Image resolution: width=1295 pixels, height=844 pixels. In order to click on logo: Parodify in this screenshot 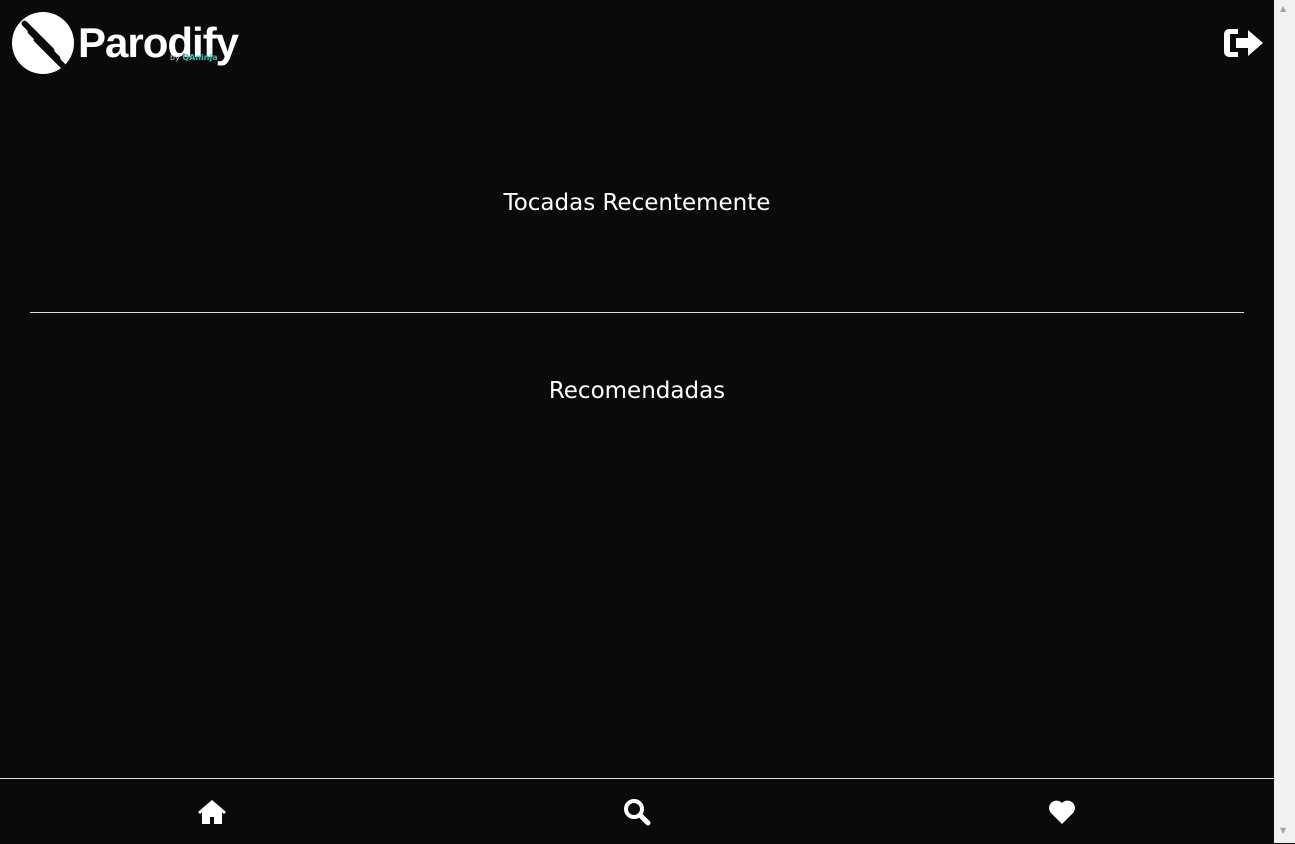, I will do `click(125, 43)`.